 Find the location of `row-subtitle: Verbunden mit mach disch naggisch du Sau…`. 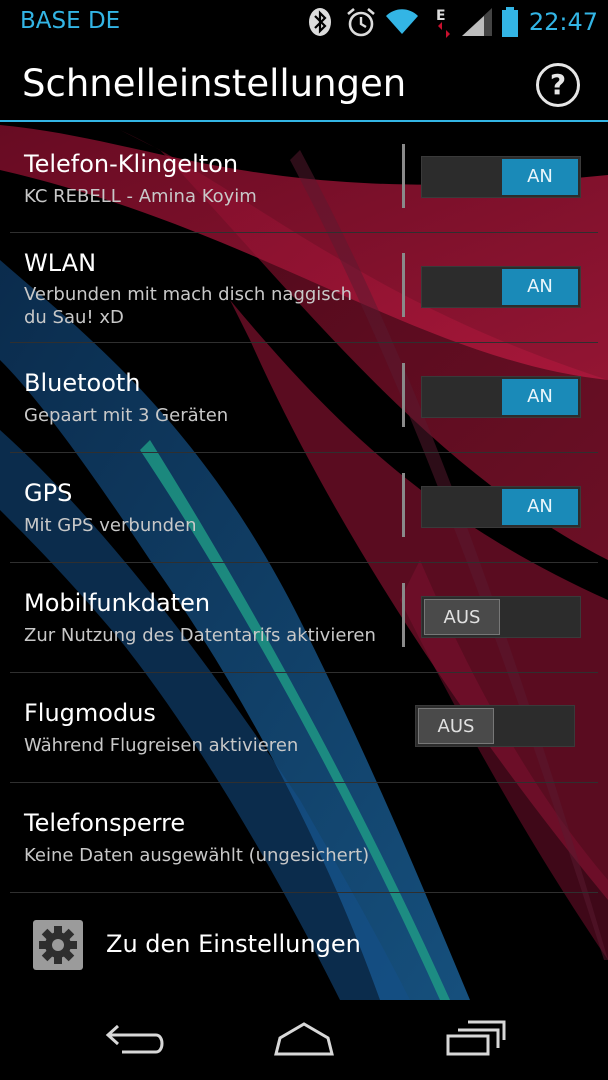

row-subtitle: Verbunden mit mach disch naggisch du Sau… is located at coordinates (188, 306).